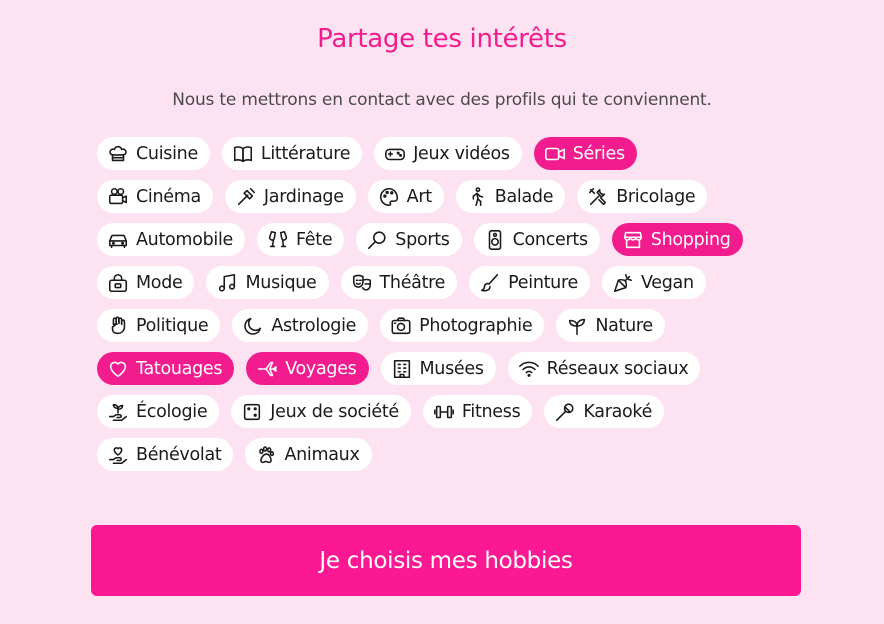 This screenshot has width=884, height=624. What do you see at coordinates (165, 454) in the screenshot?
I see `interest-chip-benevolat: Bénévolat` at bounding box center [165, 454].